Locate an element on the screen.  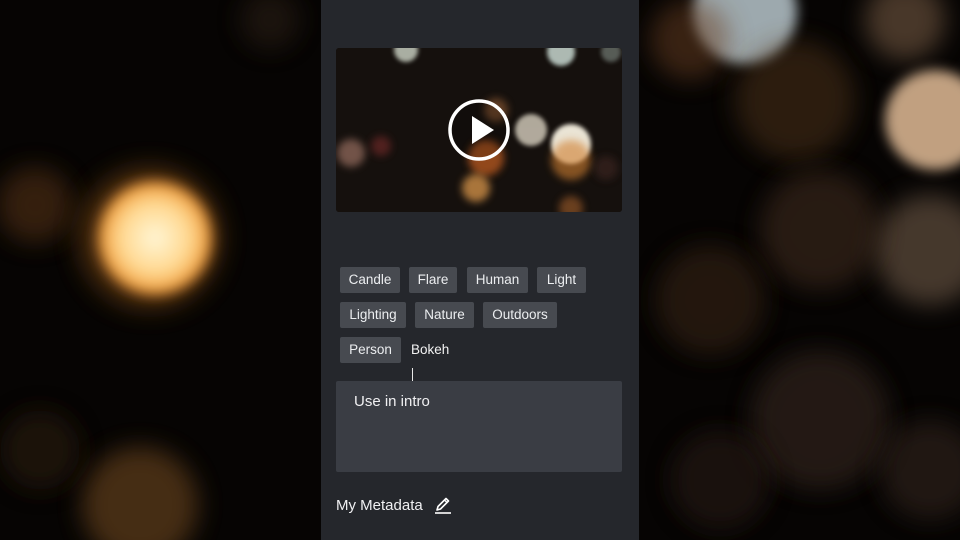
pencil-icon is located at coordinates (443, 505).